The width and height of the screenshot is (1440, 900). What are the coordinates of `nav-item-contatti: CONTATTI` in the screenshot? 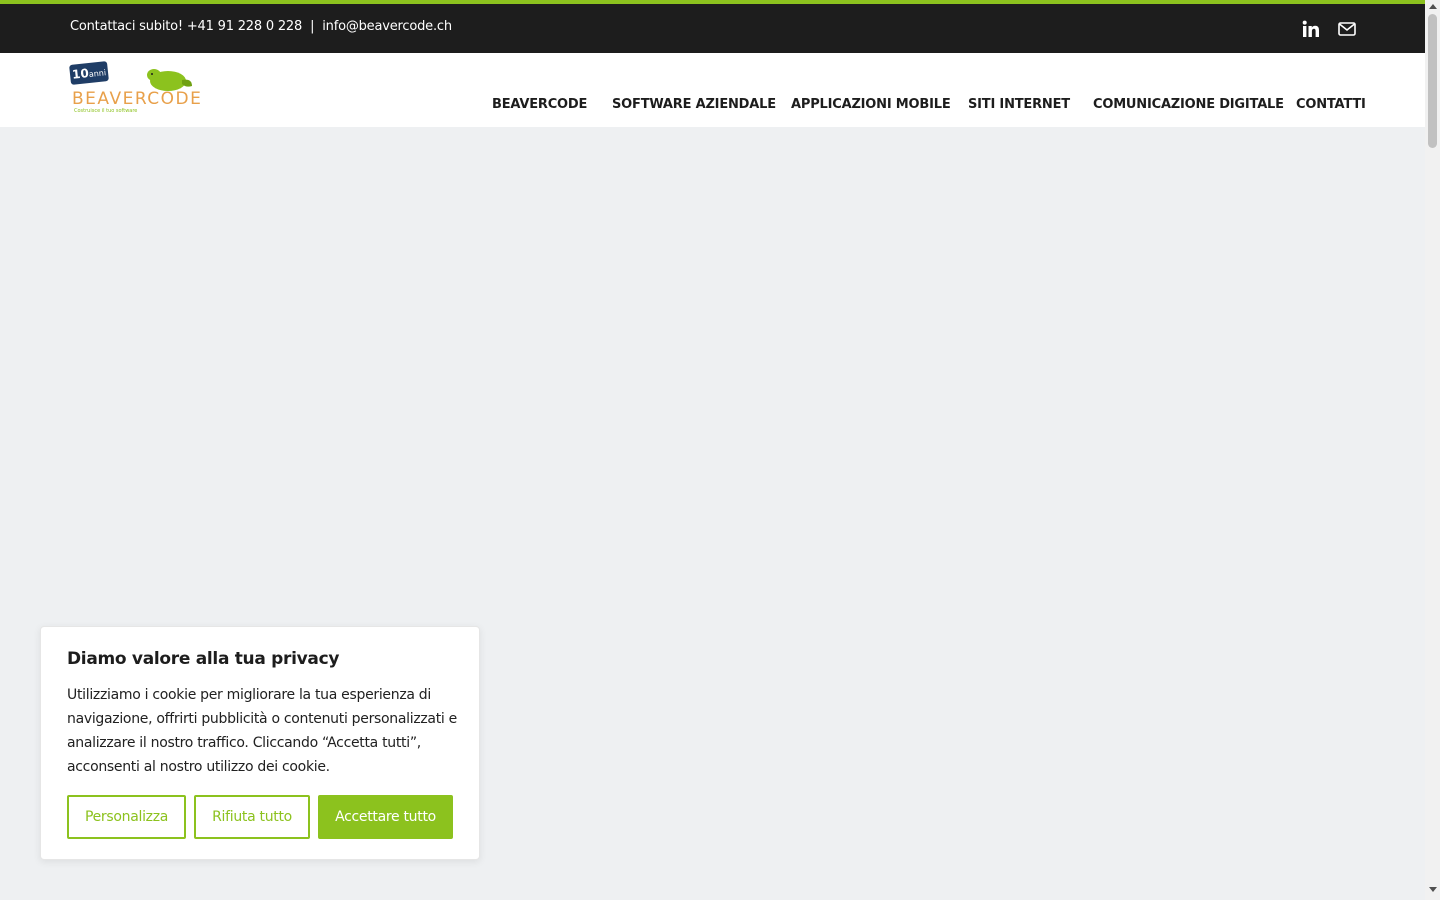 It's located at (1331, 106).